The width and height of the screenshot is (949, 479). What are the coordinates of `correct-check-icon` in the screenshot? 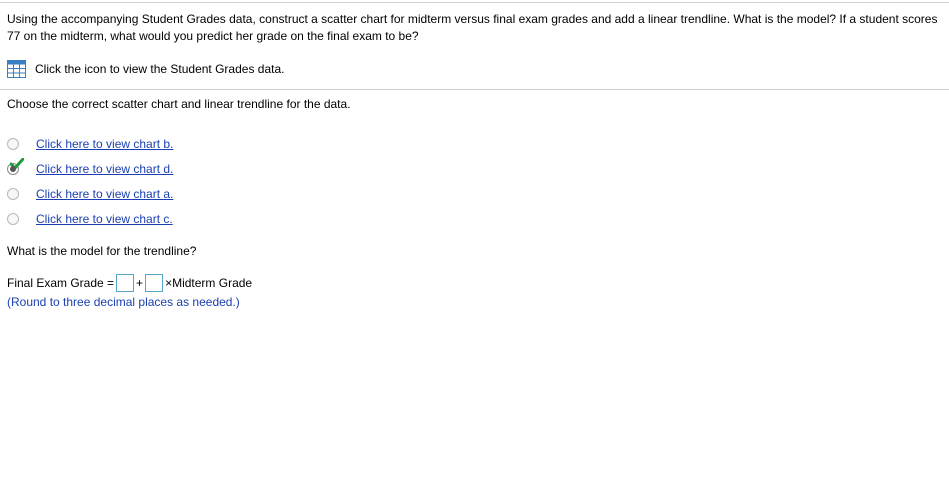 It's located at (17, 164).